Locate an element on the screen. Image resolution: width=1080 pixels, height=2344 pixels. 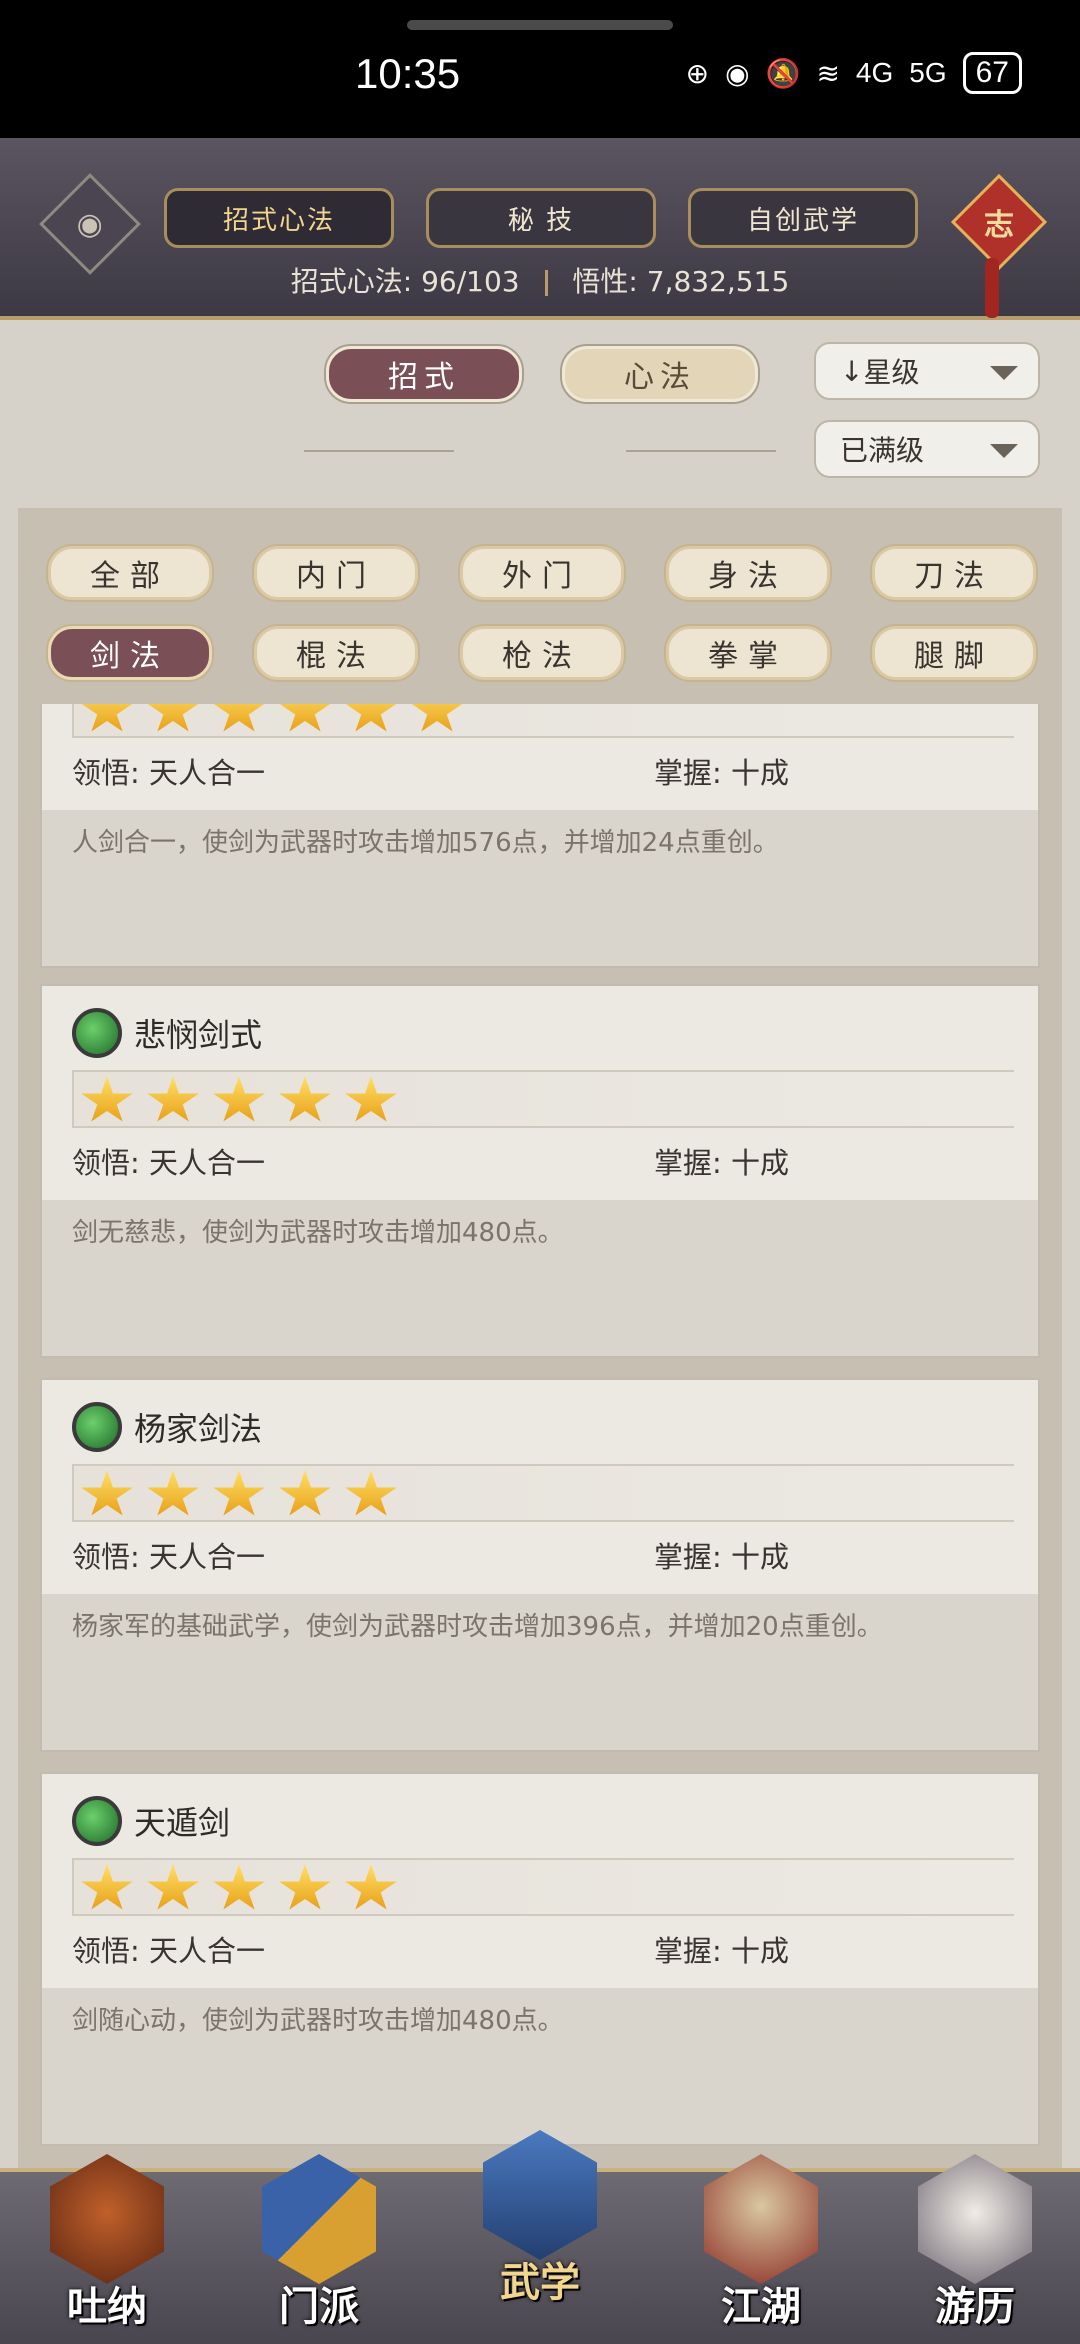
clock: 10:35 is located at coordinates (408, 73).